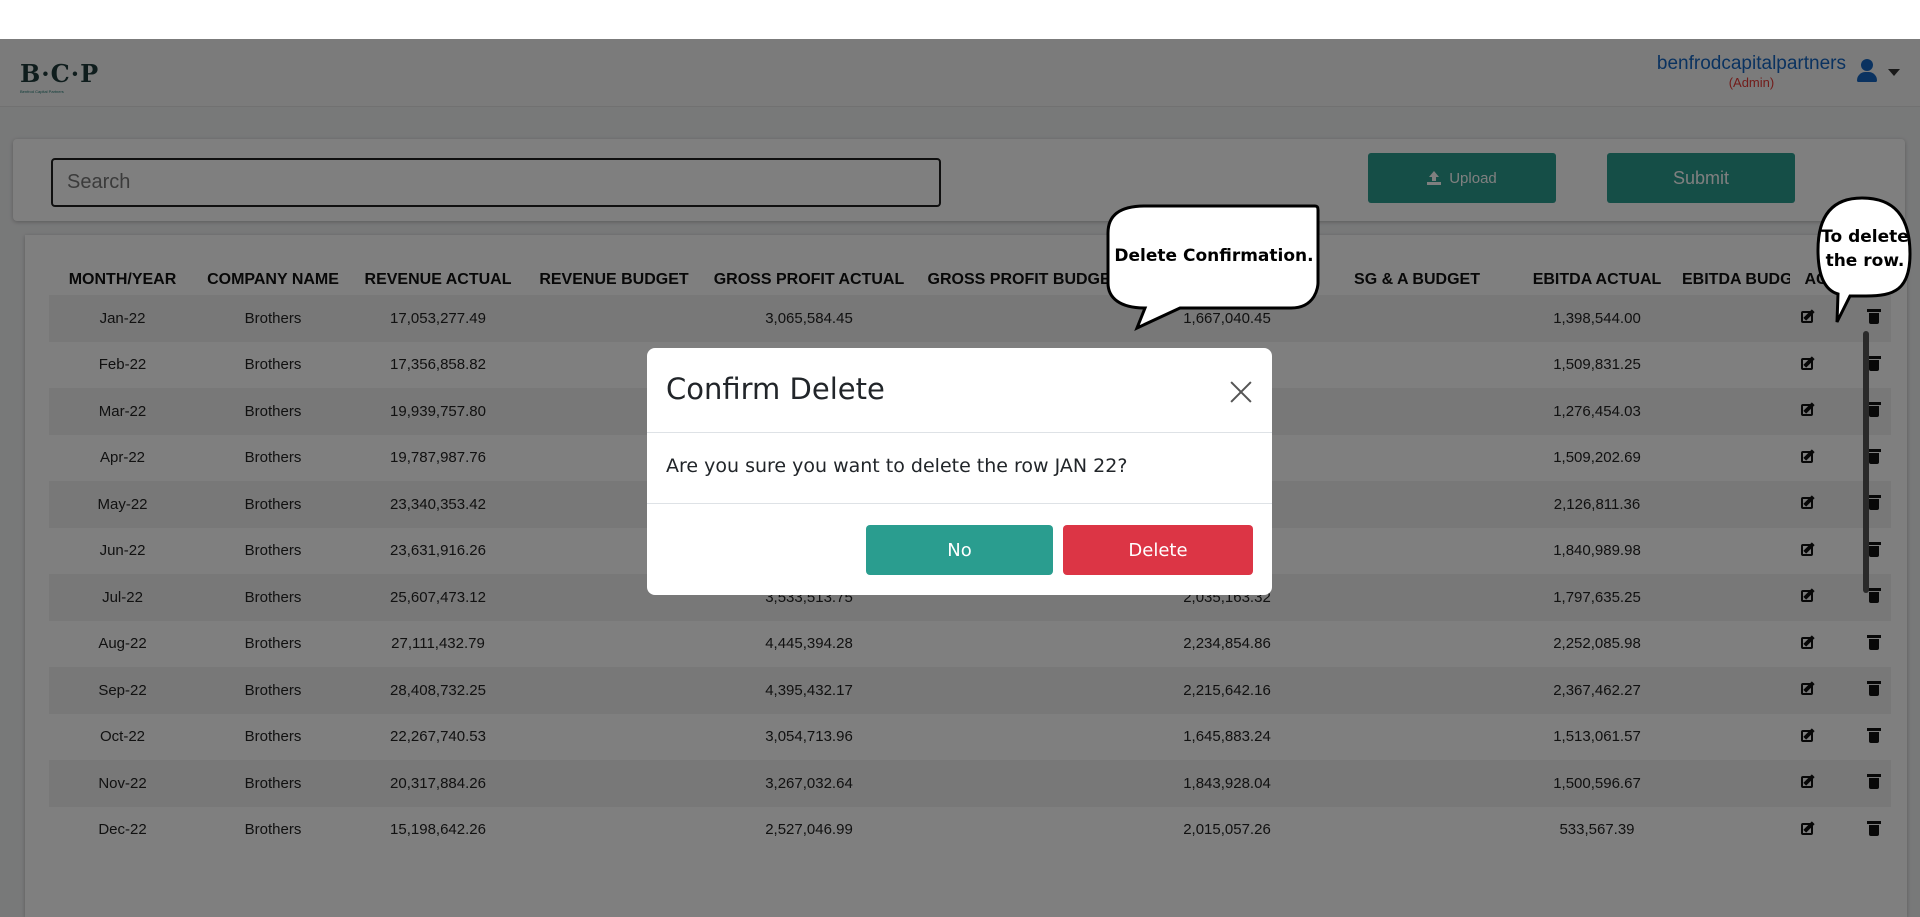 The height and width of the screenshot is (917, 1920). What do you see at coordinates (1865, 237) in the screenshot?
I see `delete-row-callout-line1: To delete` at bounding box center [1865, 237].